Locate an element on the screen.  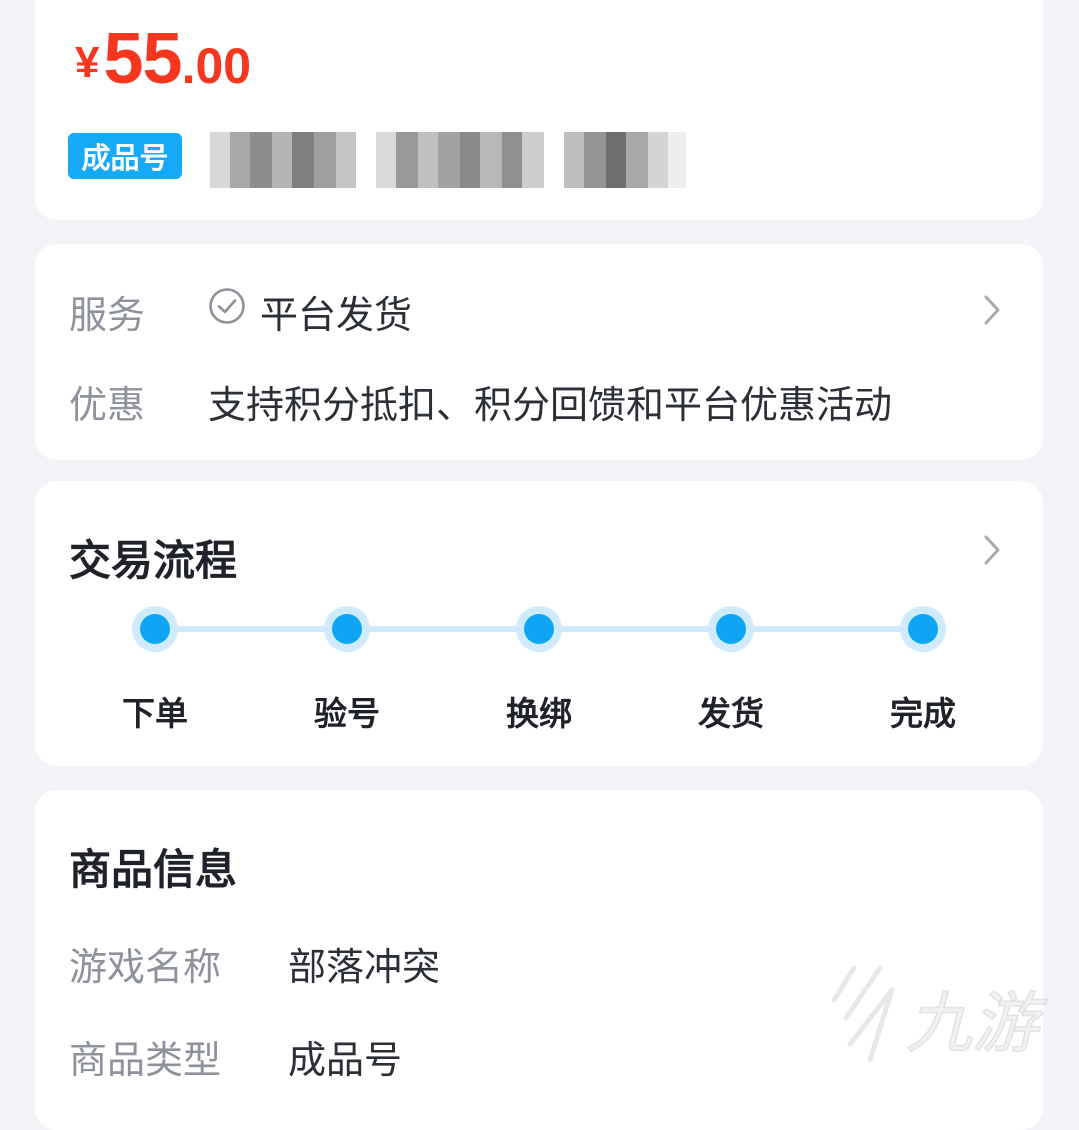
watermark-text: 九游 is located at coordinates (977, 1023).